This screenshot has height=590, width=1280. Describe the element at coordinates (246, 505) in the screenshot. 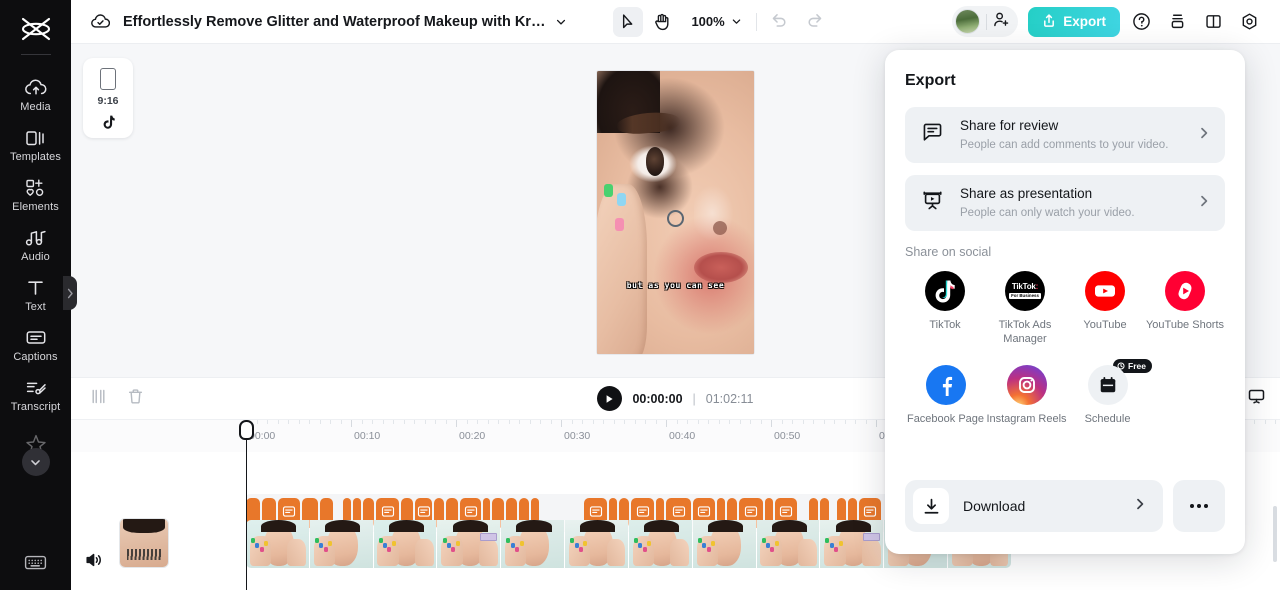

I see `playhead` at that location.